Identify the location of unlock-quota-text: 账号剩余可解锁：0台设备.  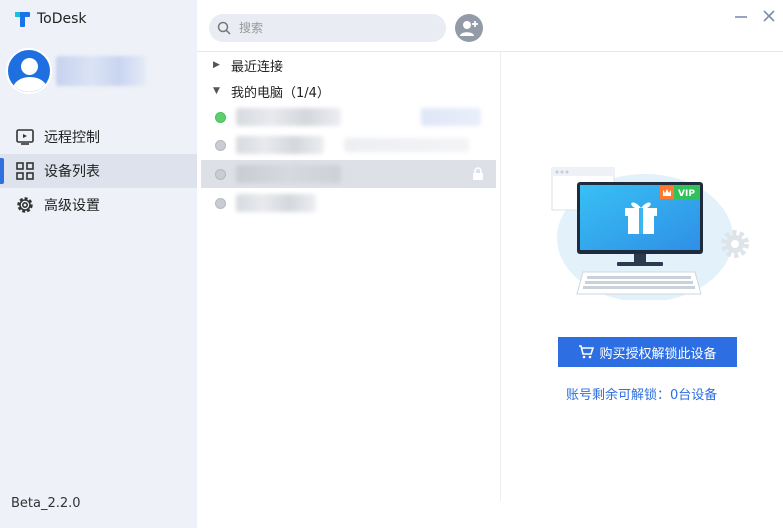
(642, 395).